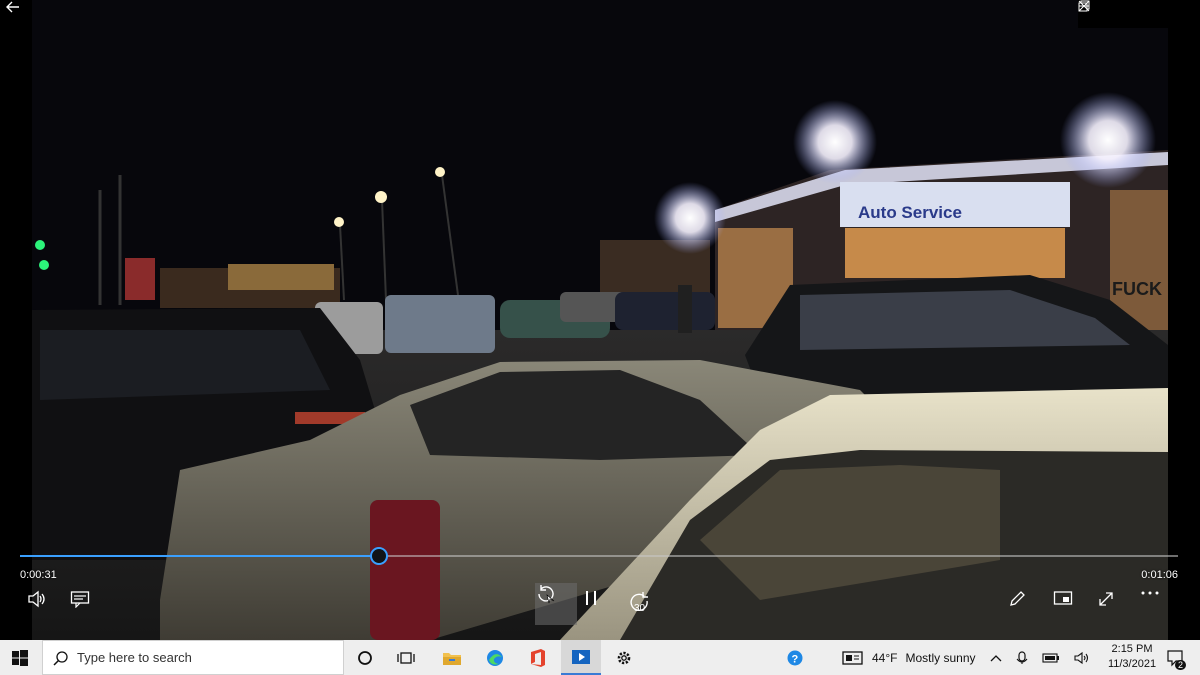  I want to click on fullscreen-button, so click(1113, 606).